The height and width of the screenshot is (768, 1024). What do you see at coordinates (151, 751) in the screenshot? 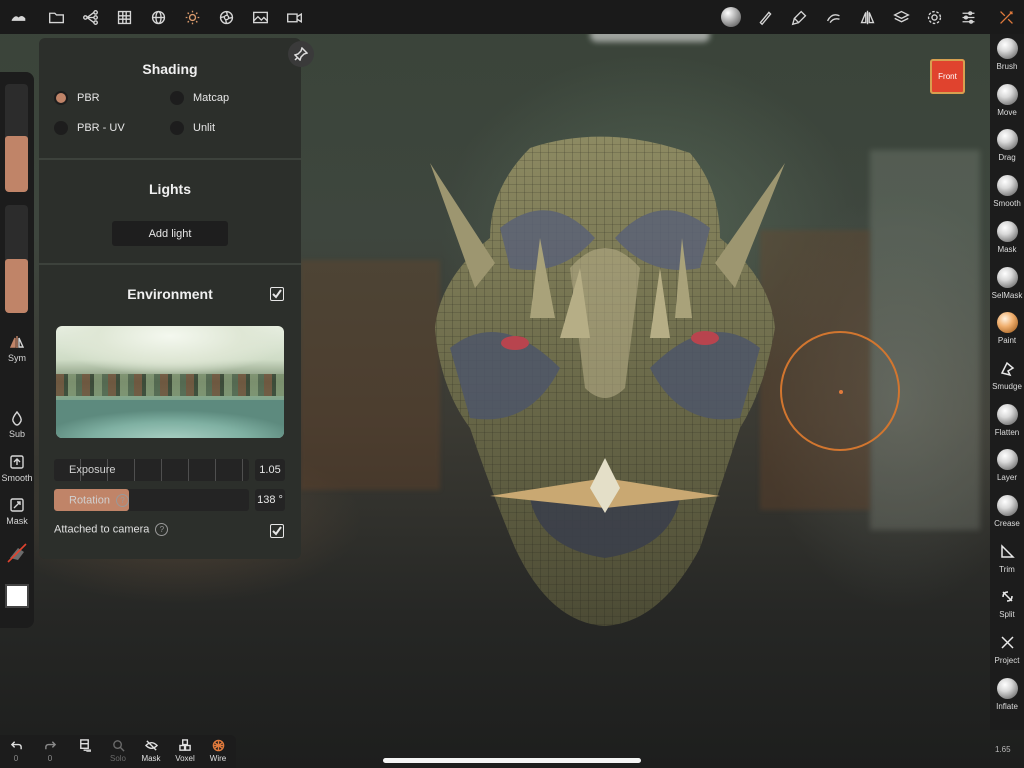
I see `mask-visibility-button: Mask` at bounding box center [151, 751].